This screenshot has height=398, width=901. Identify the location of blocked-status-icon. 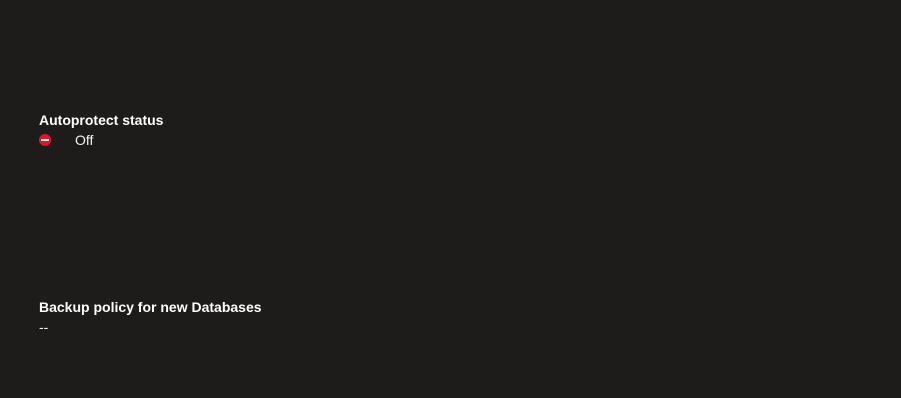
(45, 140).